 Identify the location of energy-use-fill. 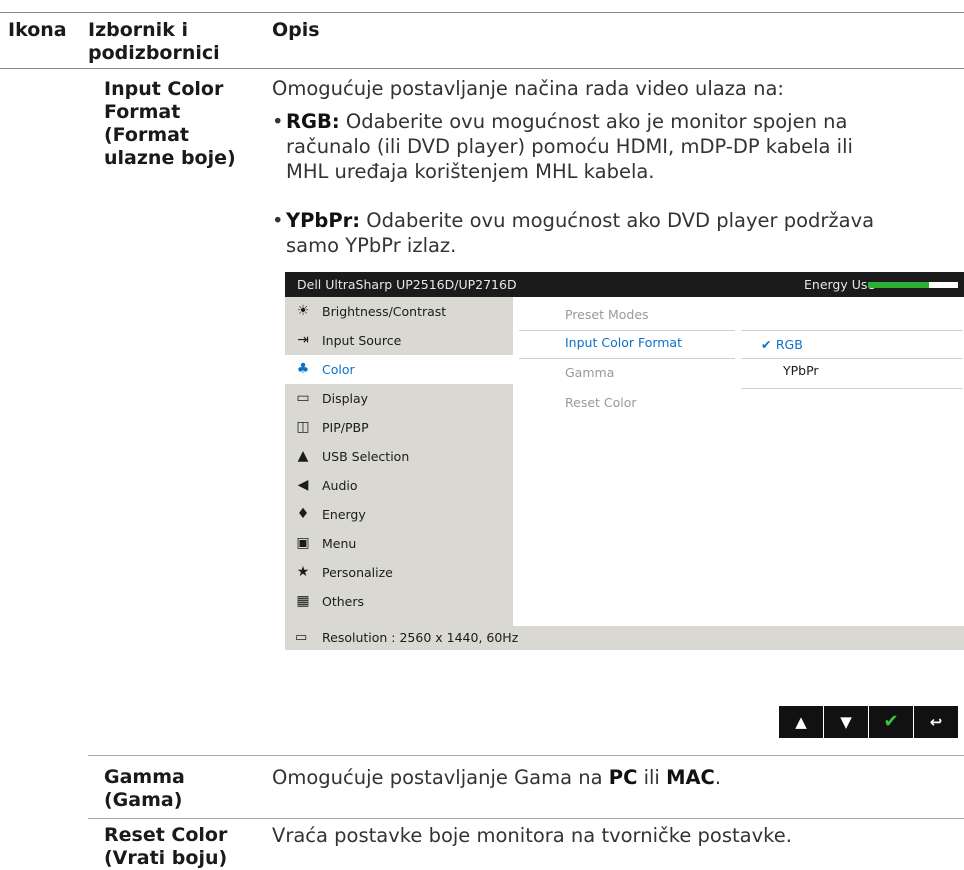
(899, 285).